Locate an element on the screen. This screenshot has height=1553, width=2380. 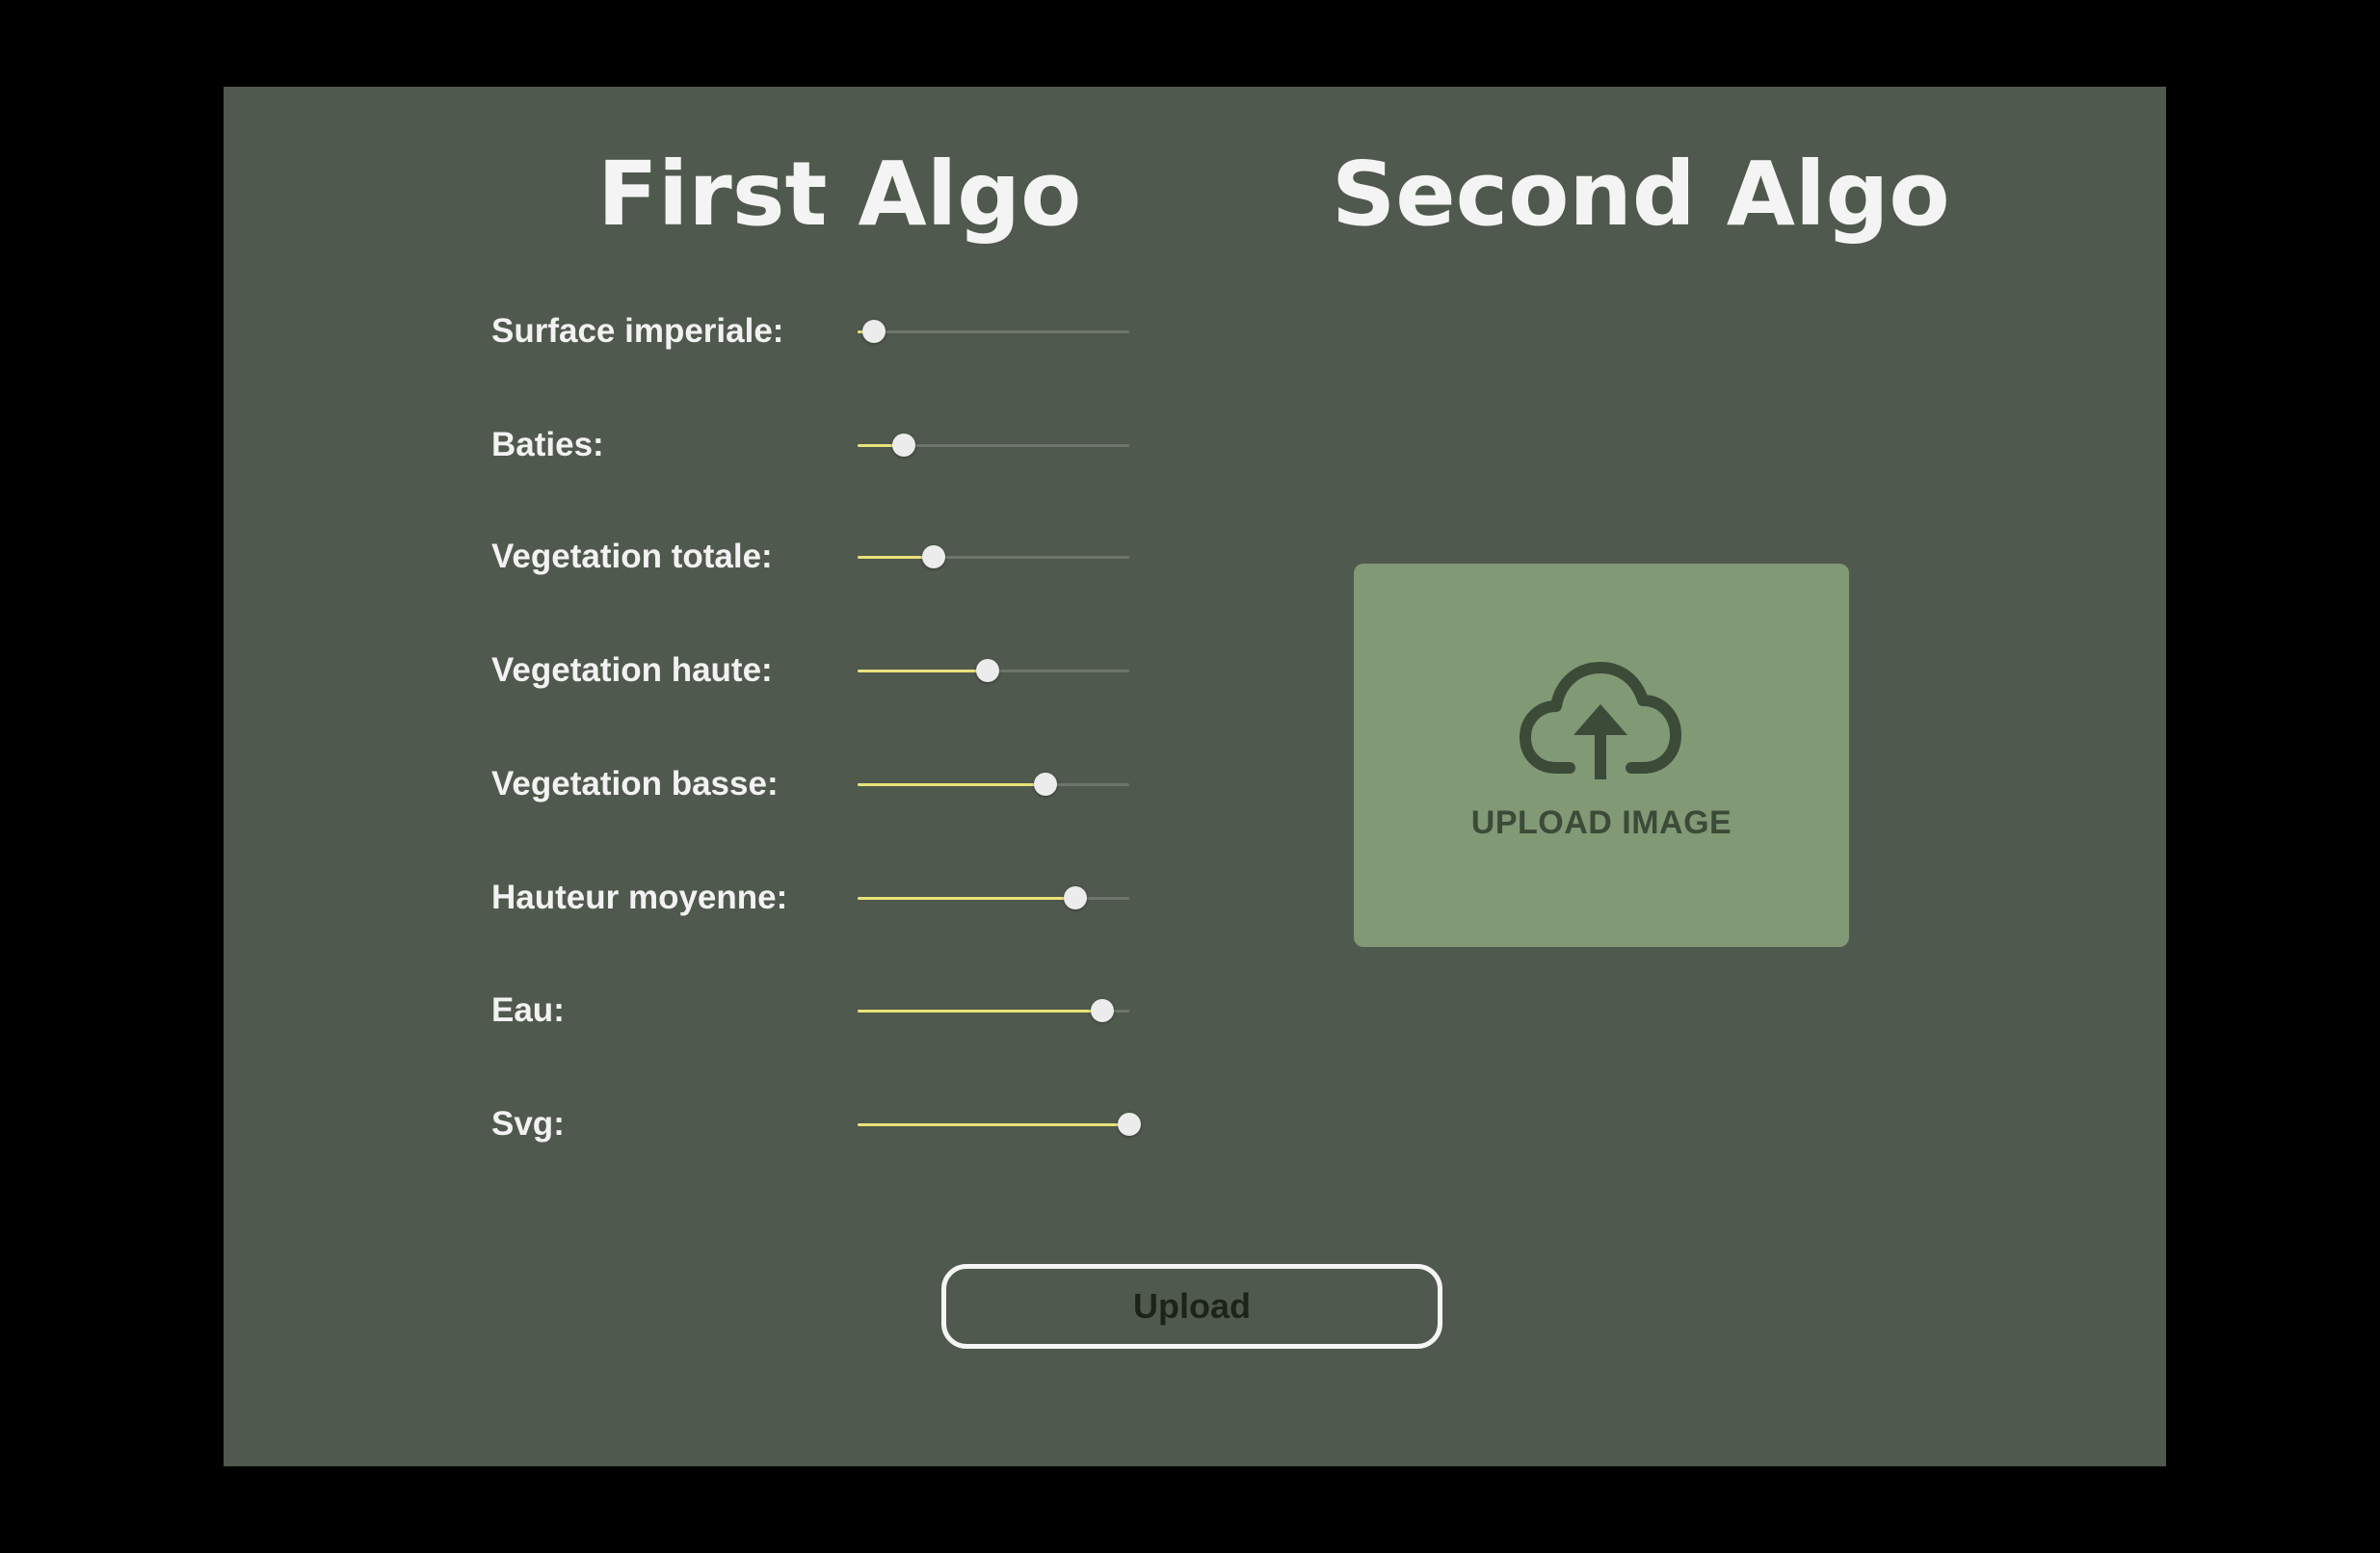
eau-slider is located at coordinates (993, 1011).